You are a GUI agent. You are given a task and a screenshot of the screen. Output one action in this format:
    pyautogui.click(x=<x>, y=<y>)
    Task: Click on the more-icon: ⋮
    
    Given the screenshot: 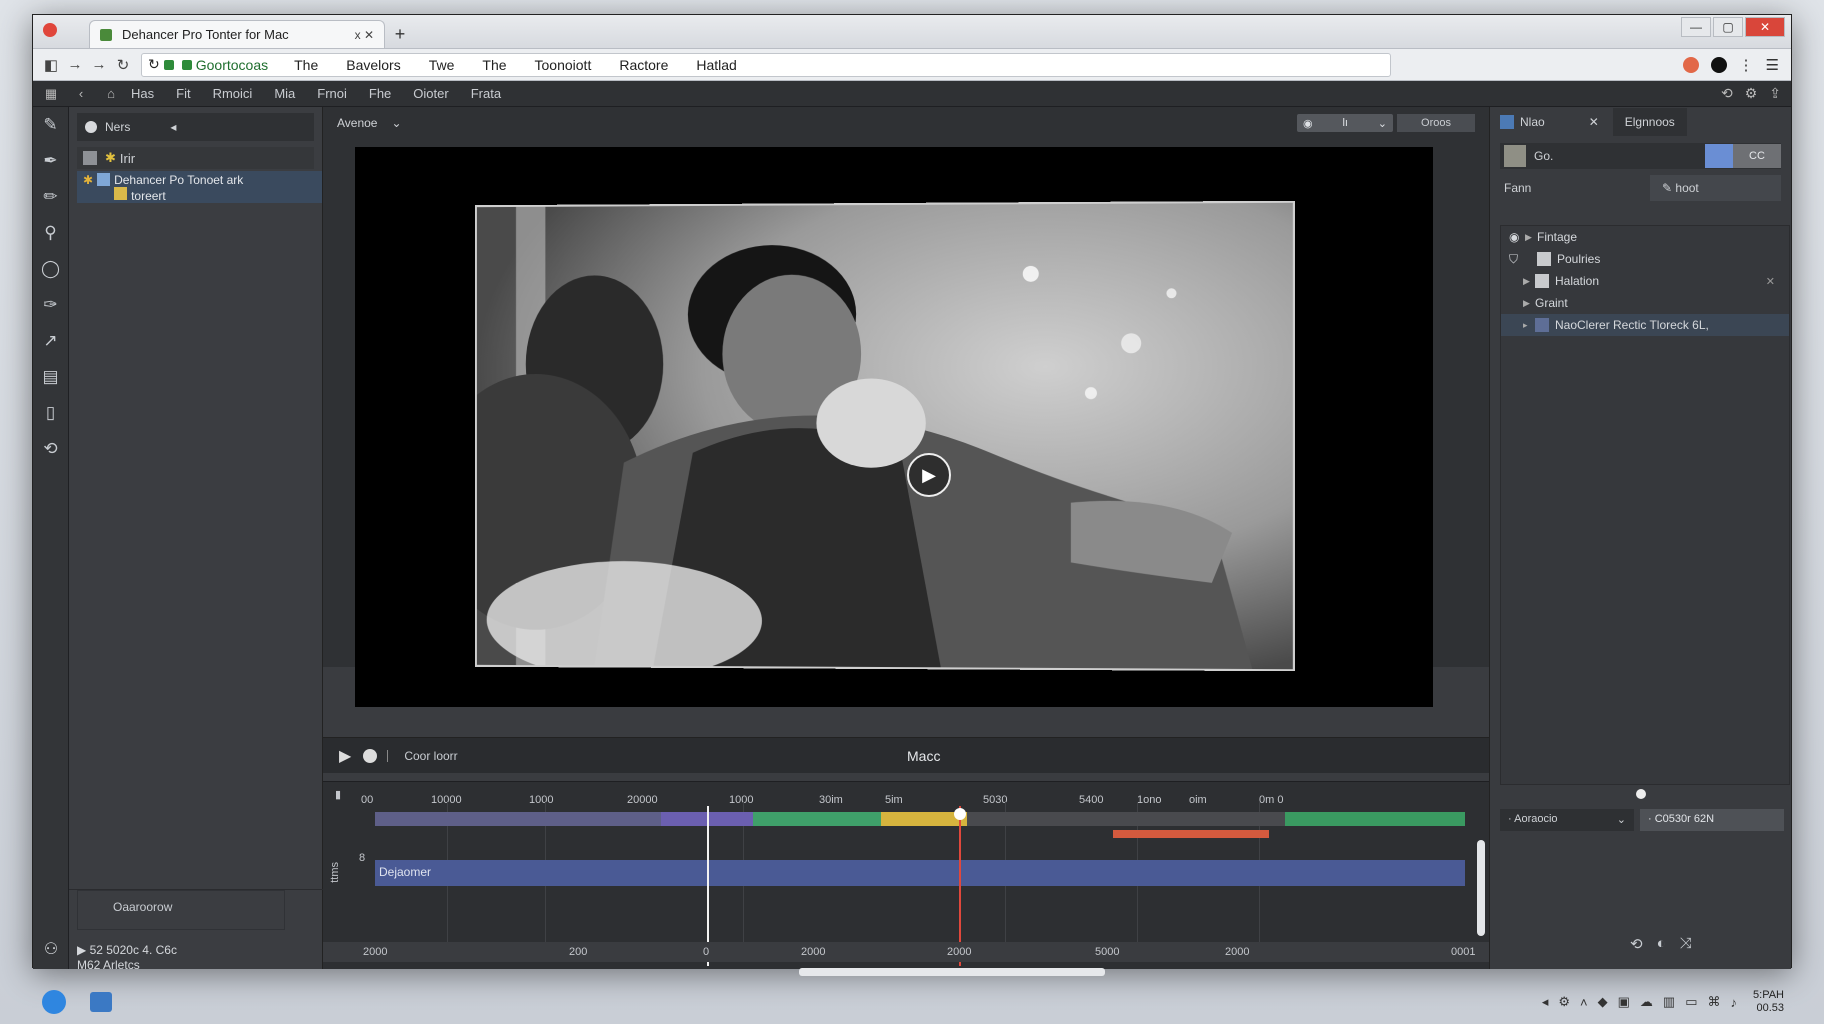 What is the action you would take?
    pyautogui.click(x=1746, y=65)
    